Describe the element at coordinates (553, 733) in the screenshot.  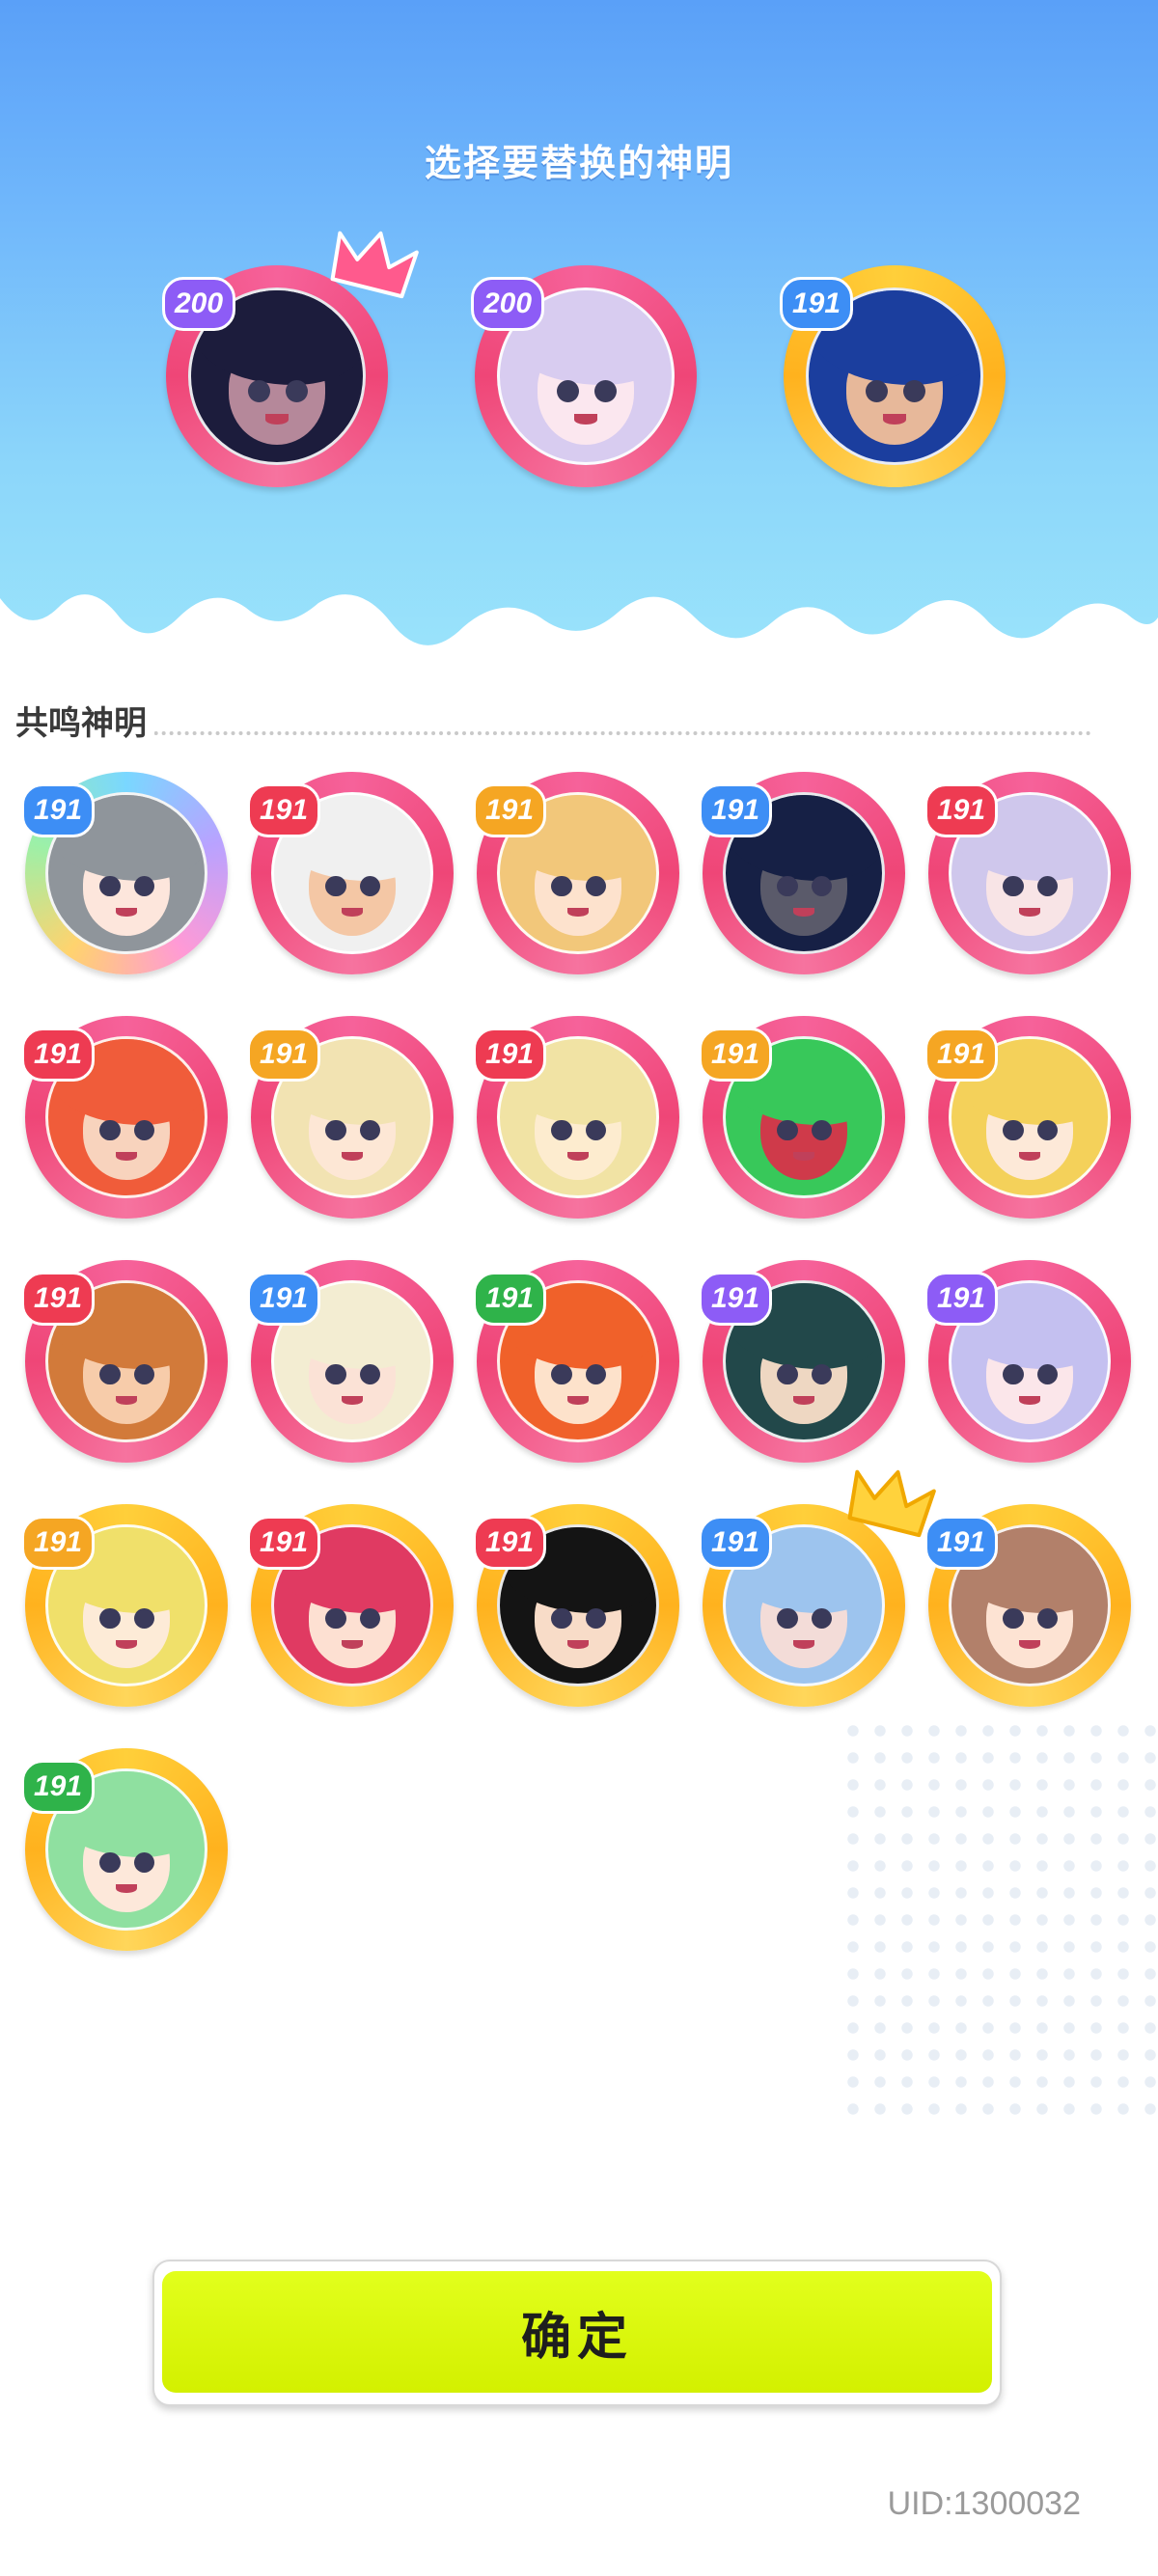
I see `section-divider` at that location.